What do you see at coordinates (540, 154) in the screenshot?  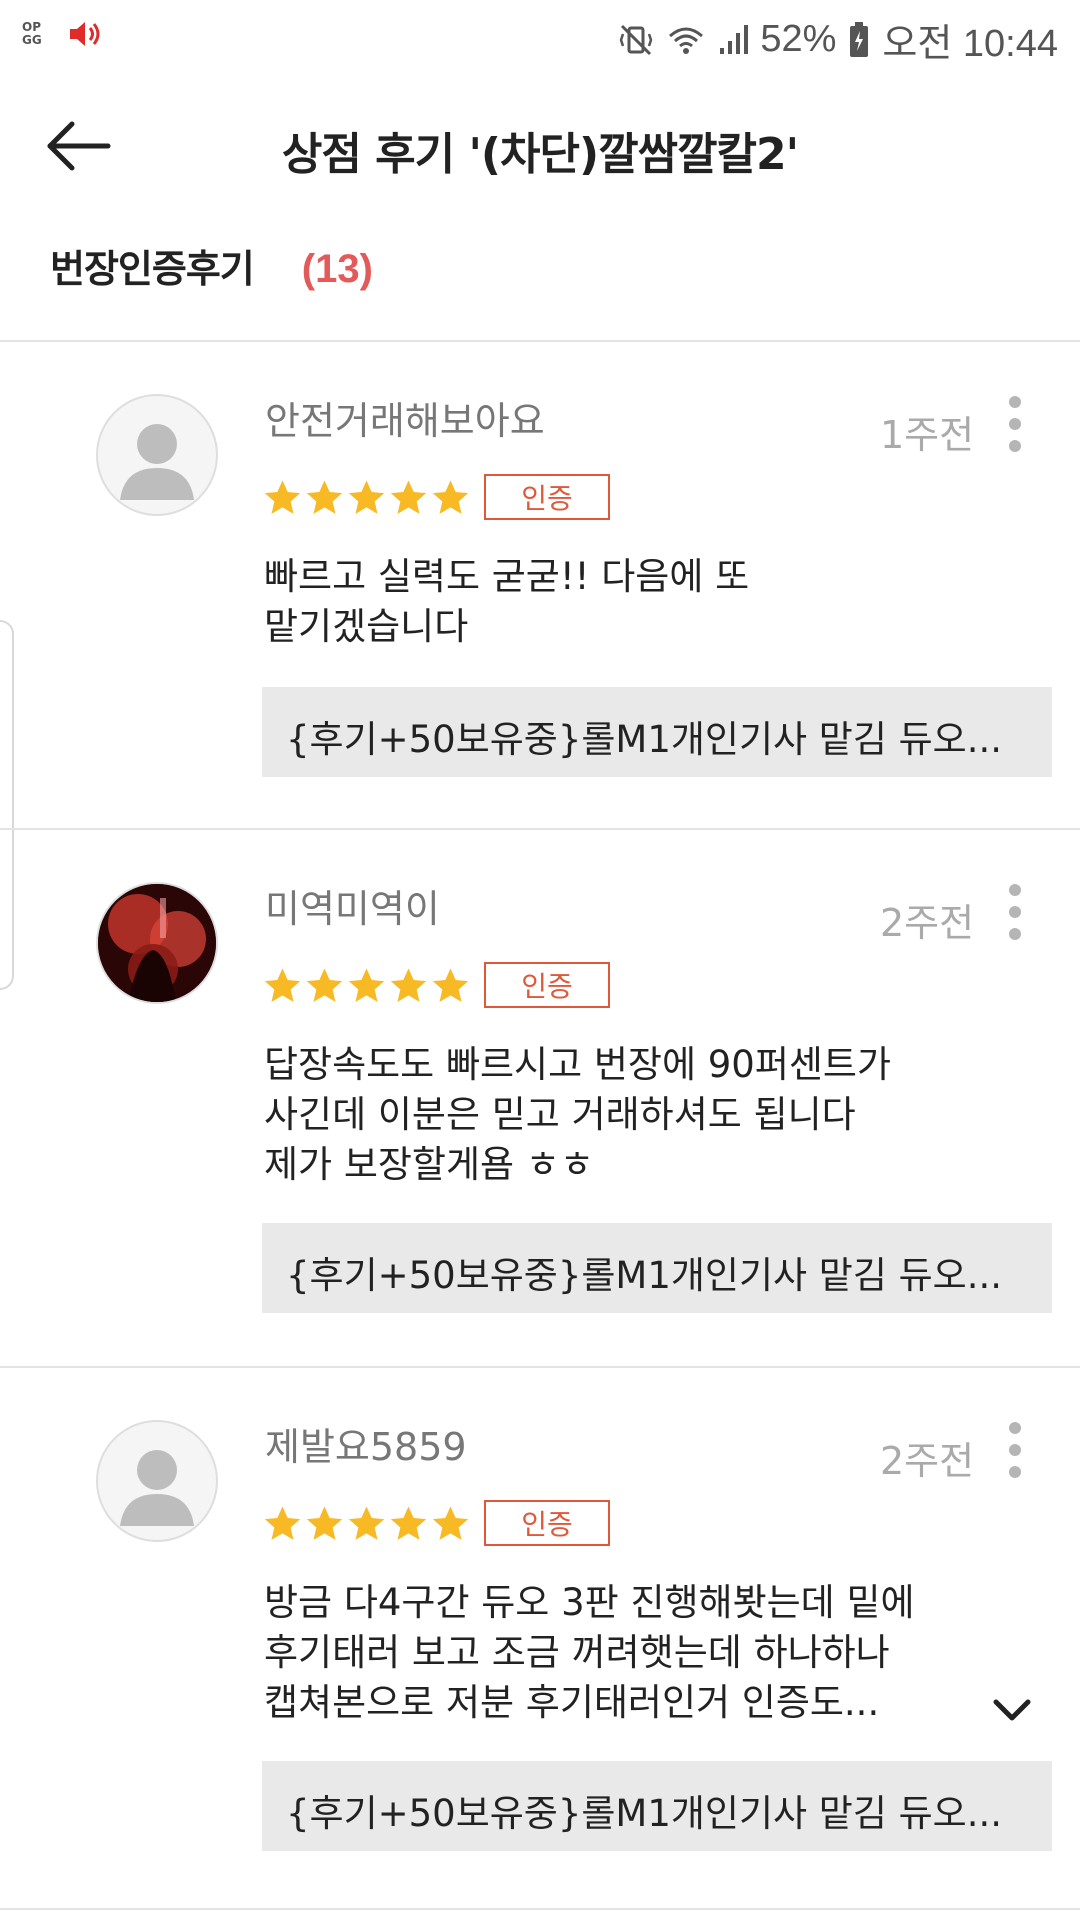 I see `page-title: 상점 후기 '(차단)깔쌈깔칼2'` at bounding box center [540, 154].